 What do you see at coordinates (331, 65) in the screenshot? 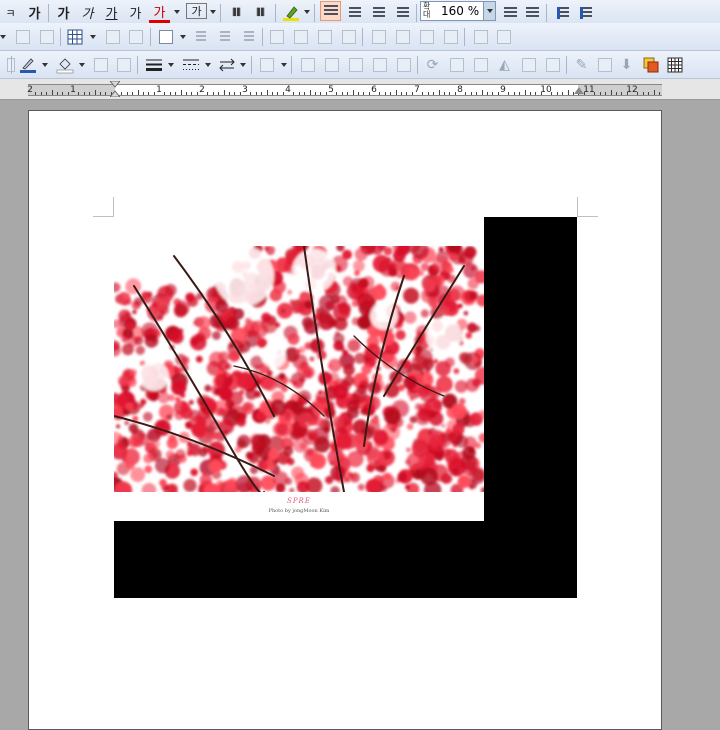
I see `ungroup-icon` at bounding box center [331, 65].